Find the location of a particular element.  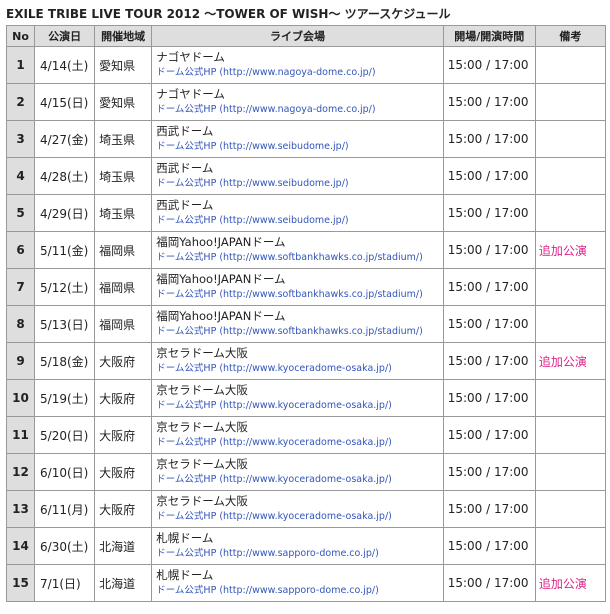

performance-date: 7/1(日) is located at coordinates (65, 583).